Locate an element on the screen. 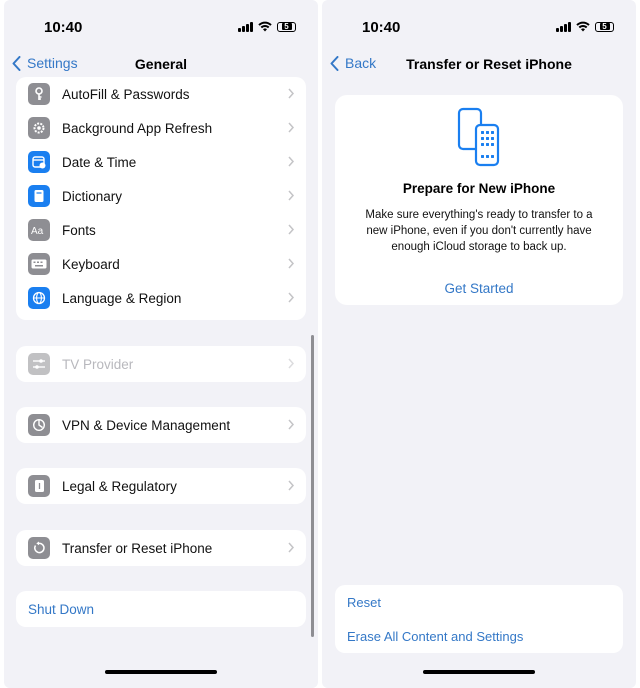  settings-row-vpn-device-management: VPN & Device Management is located at coordinates (161, 425).